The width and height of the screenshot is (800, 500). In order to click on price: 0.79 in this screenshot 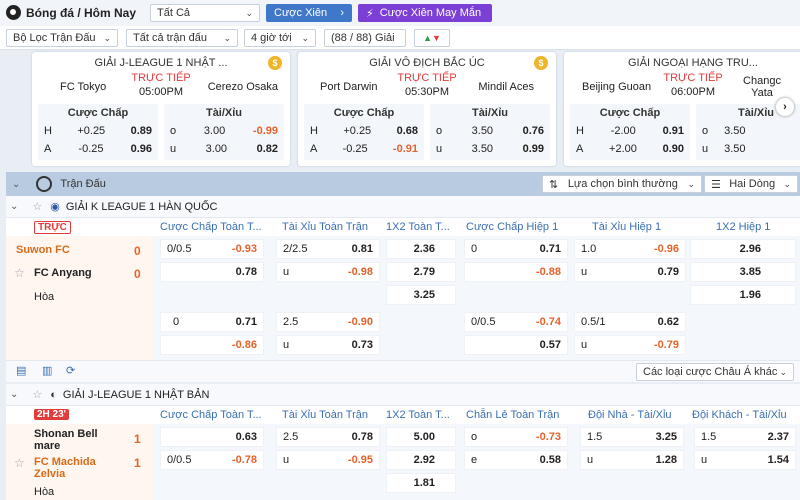, I will do `click(668, 272)`.